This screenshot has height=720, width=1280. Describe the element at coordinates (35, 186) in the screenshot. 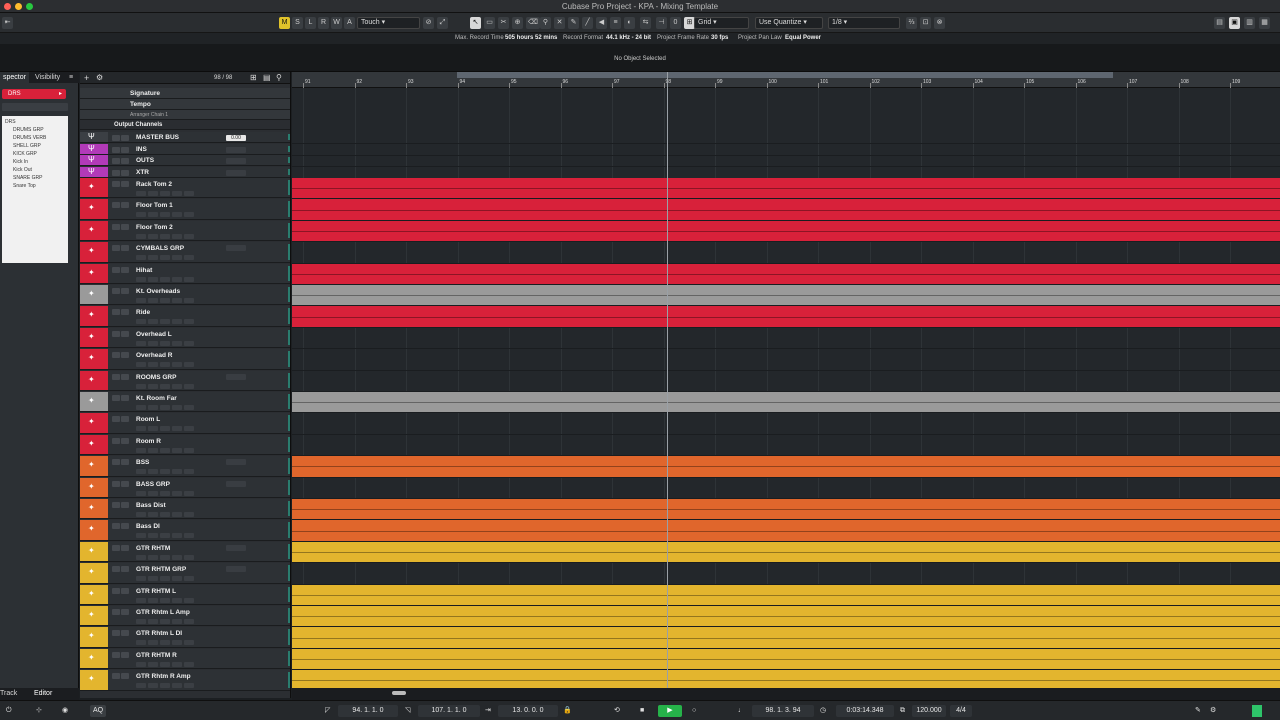

I see `folder-item: Snare Top` at that location.